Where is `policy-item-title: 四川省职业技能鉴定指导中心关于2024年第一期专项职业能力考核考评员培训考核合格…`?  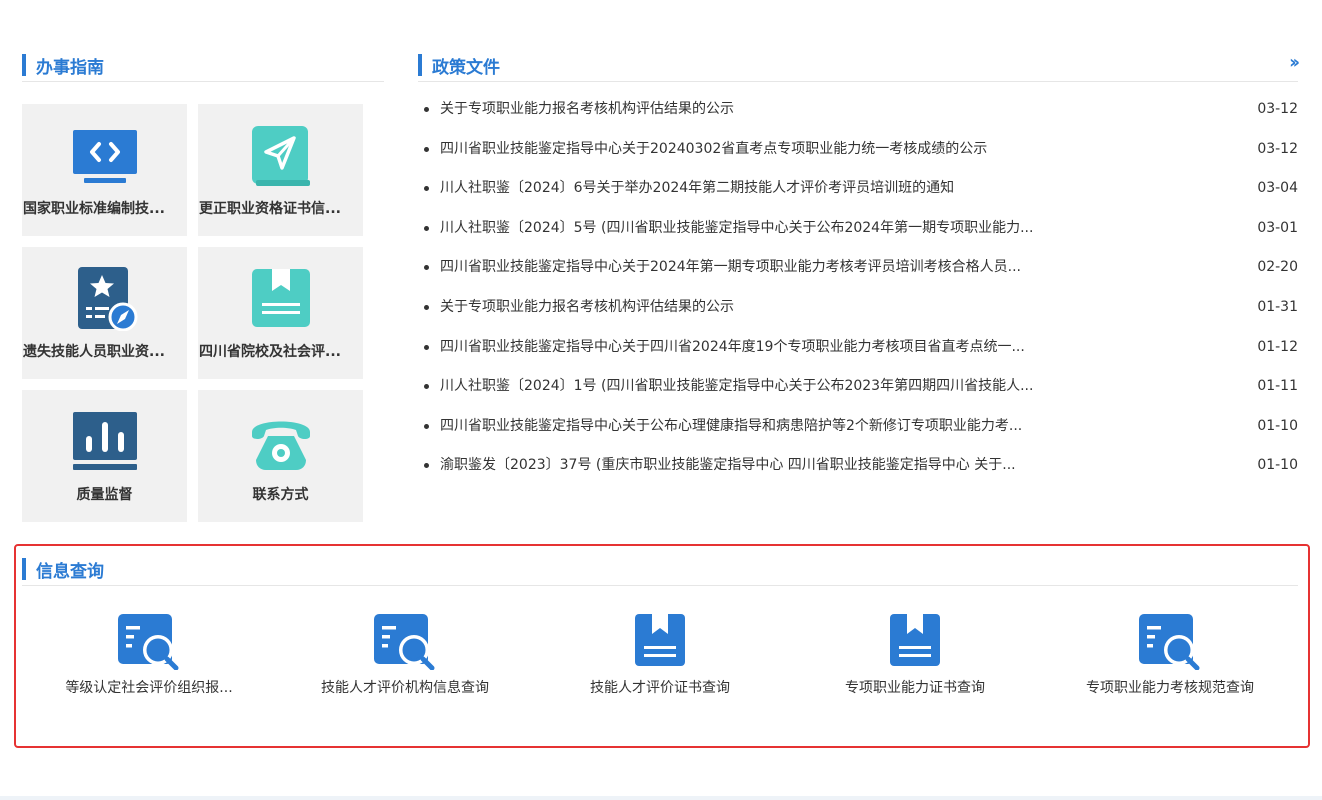 policy-item-title: 四川省职业技能鉴定指导中心关于2024年第一期专项职业能力考核考评员培训考核合格… is located at coordinates (765, 268).